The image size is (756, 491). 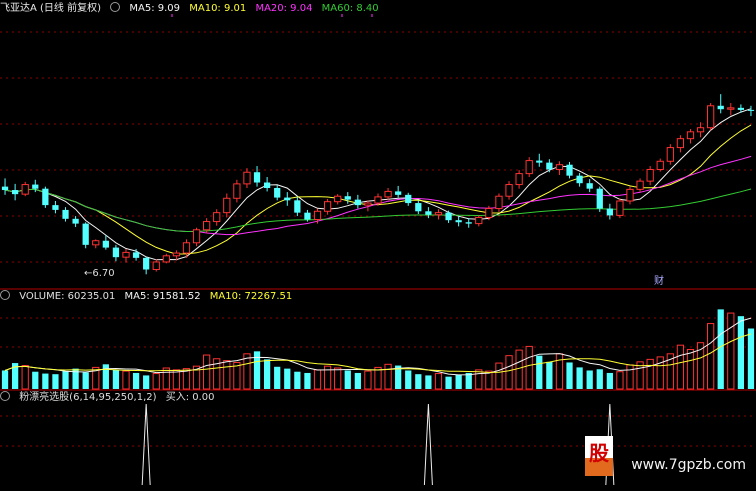 I want to click on finance-tag: 财, so click(x=659, y=282).